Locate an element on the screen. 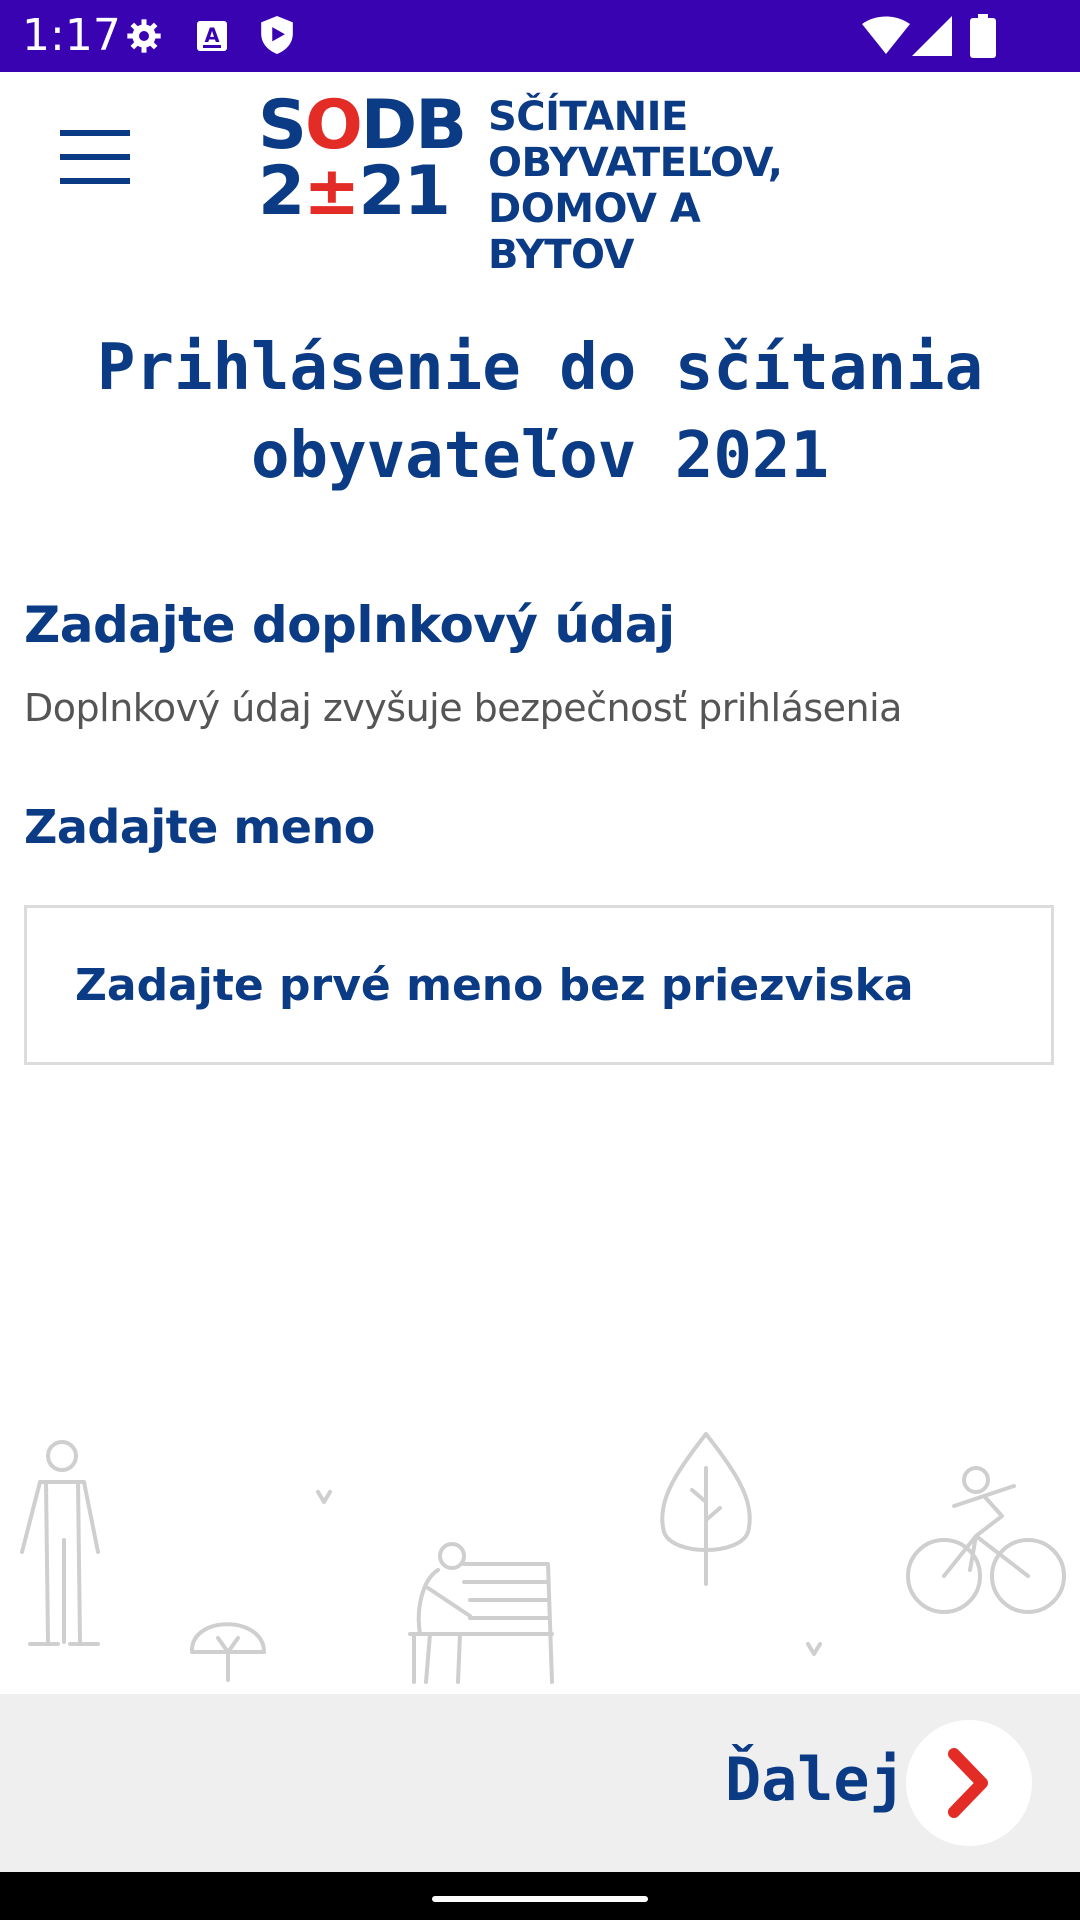  svg-text: A is located at coordinates (211, 35).